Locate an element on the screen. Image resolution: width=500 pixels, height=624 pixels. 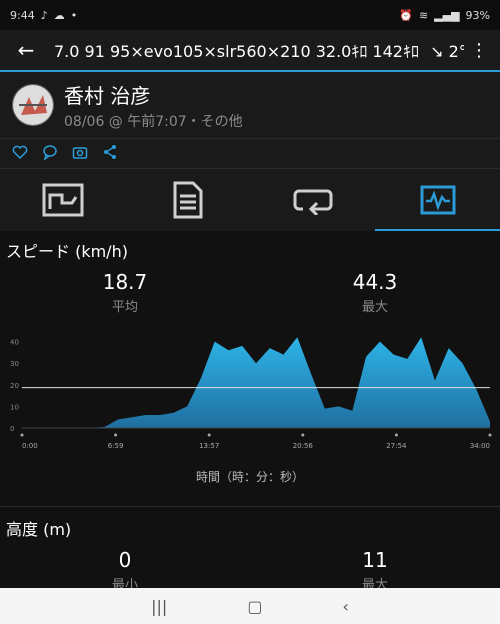
tab-overview is located at coordinates (62, 200).